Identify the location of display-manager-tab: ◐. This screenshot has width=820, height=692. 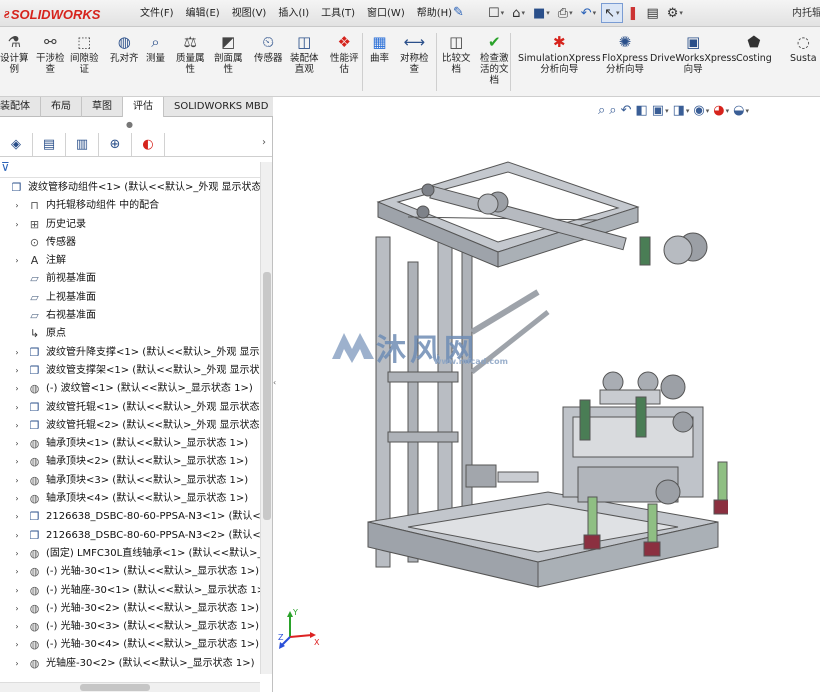
(148, 144).